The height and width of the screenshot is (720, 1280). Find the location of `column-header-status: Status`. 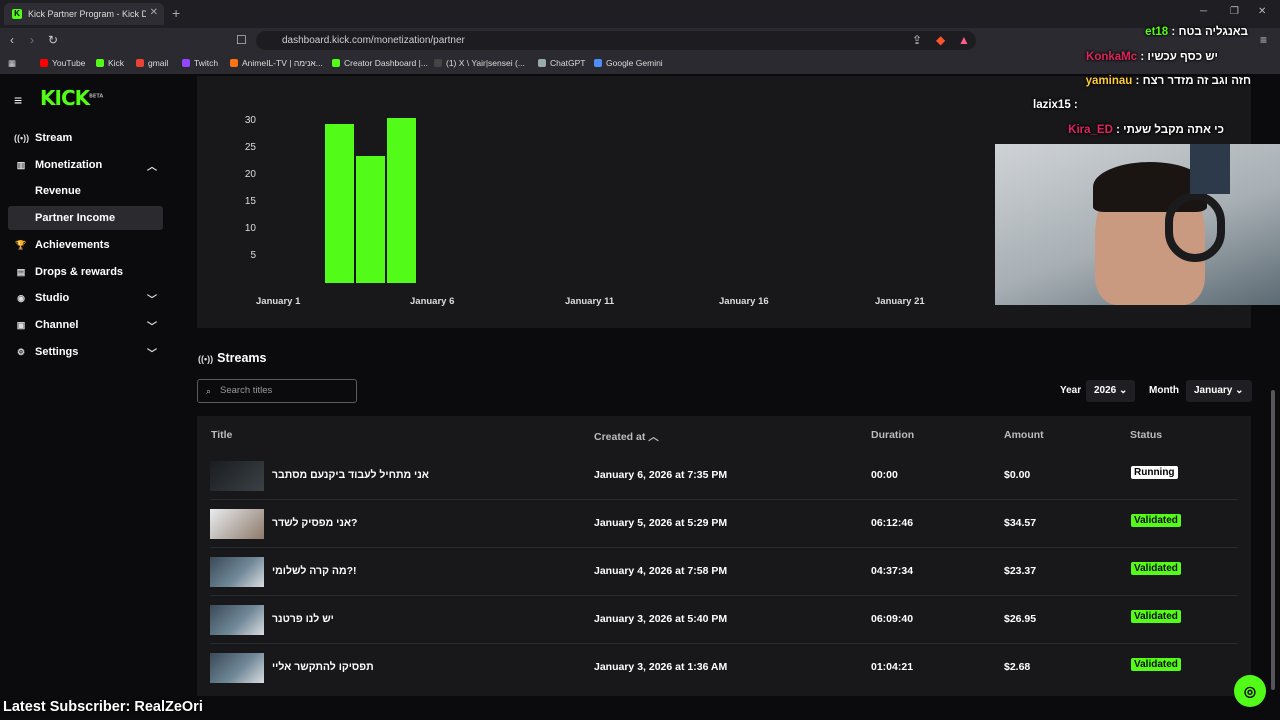

column-header-status: Status is located at coordinates (1146, 435).